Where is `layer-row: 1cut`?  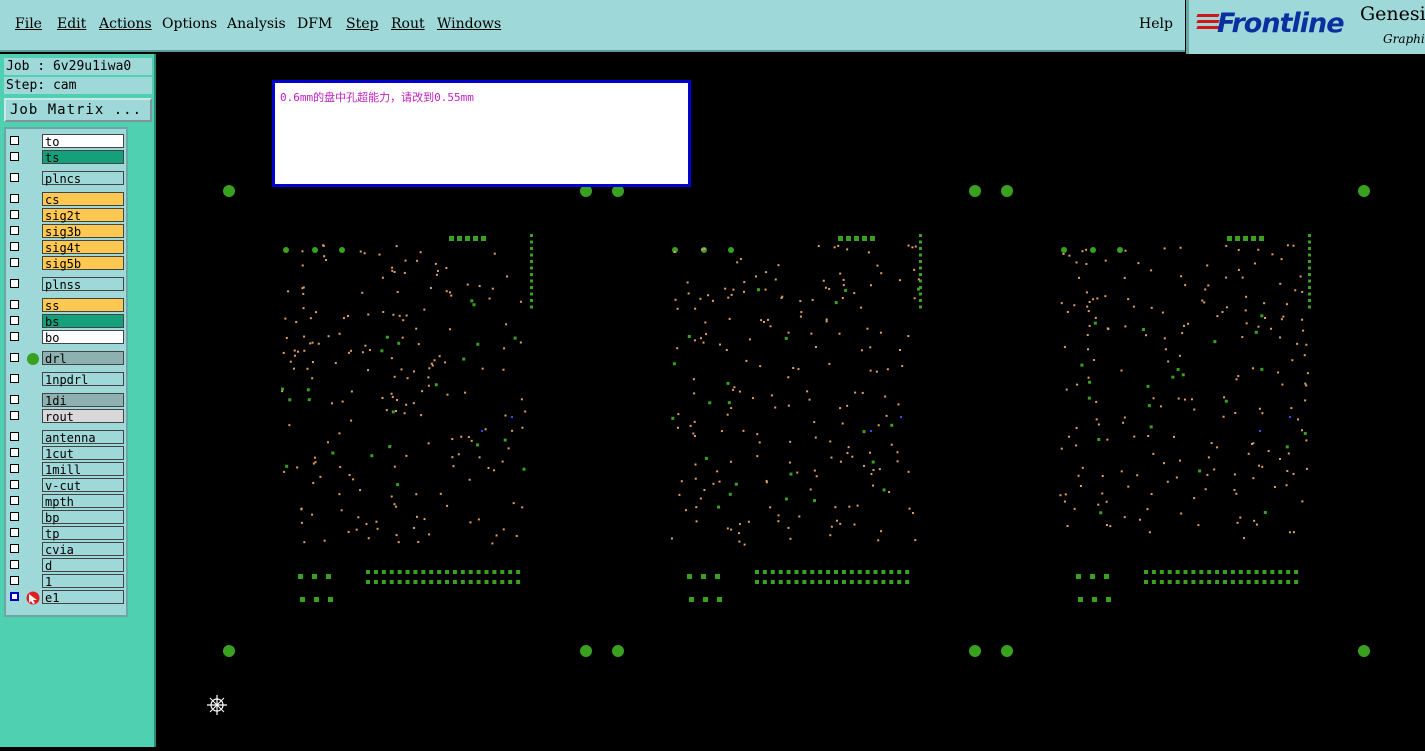 layer-row: 1cut is located at coordinates (67, 453).